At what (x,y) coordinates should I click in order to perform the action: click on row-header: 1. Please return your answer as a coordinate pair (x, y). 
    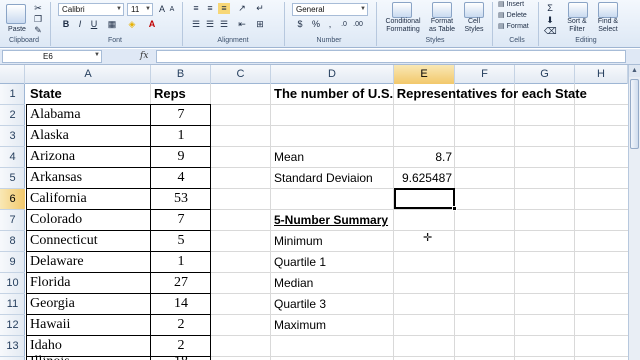
    Looking at the image, I should click on (12, 94).